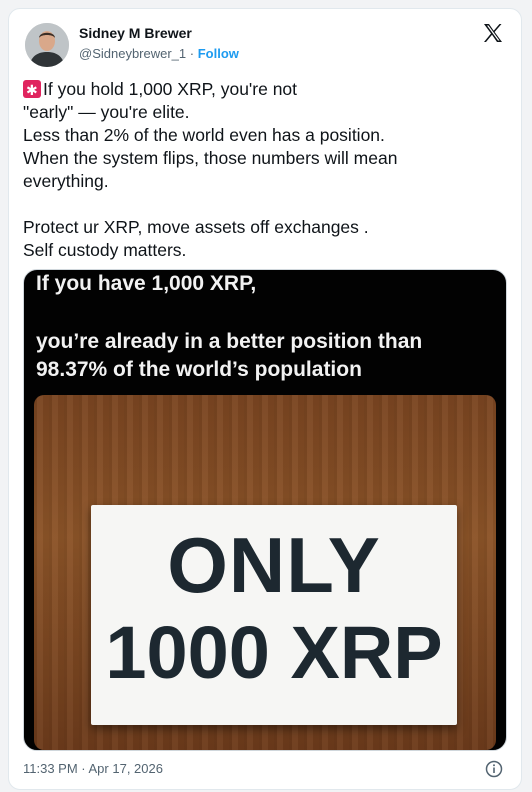 The width and height of the screenshot is (532, 792). I want to click on handle-row: @Sidneybrewer_1 · Follow, so click(159, 53).